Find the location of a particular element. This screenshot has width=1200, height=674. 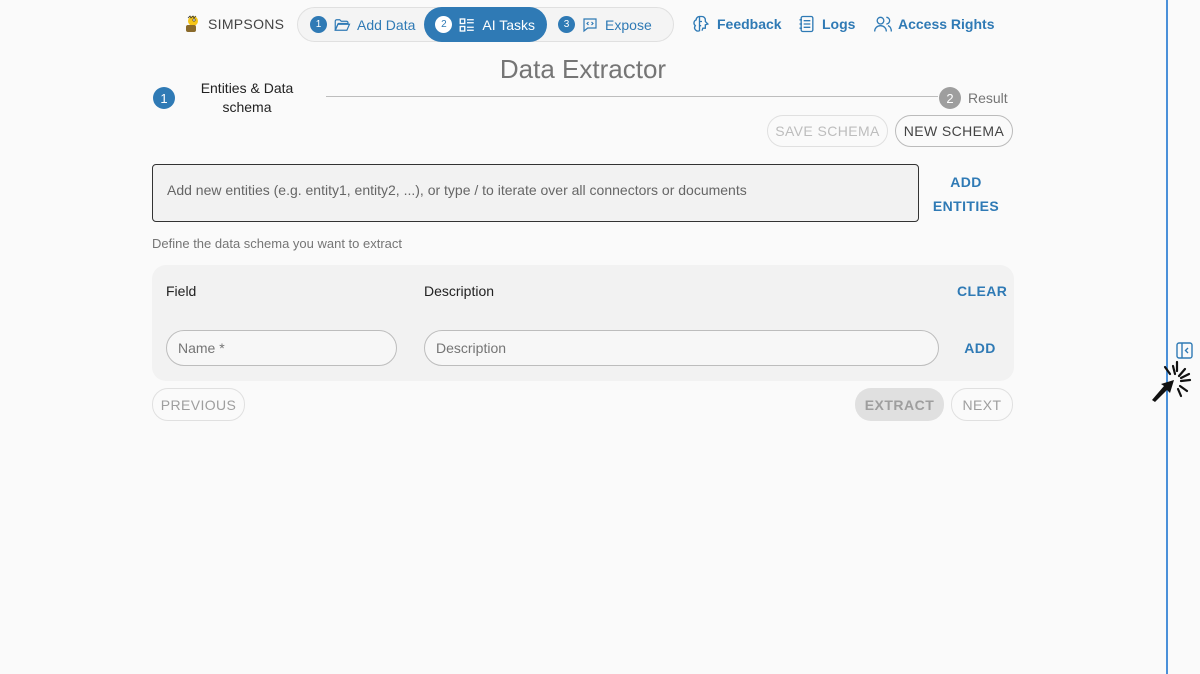

field-description-input: Description is located at coordinates (681, 348).